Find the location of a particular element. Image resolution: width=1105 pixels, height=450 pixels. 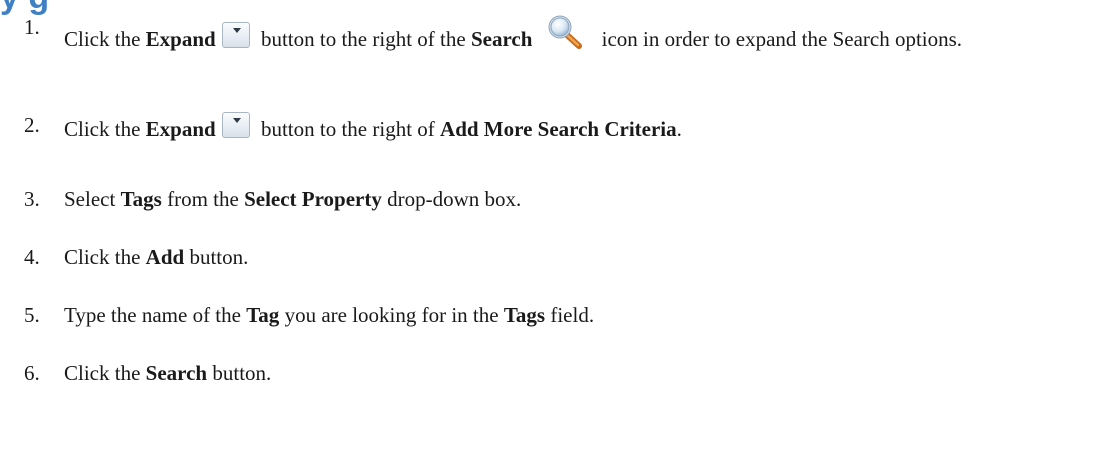

step-bold-text: Select Property is located at coordinates (313, 199).